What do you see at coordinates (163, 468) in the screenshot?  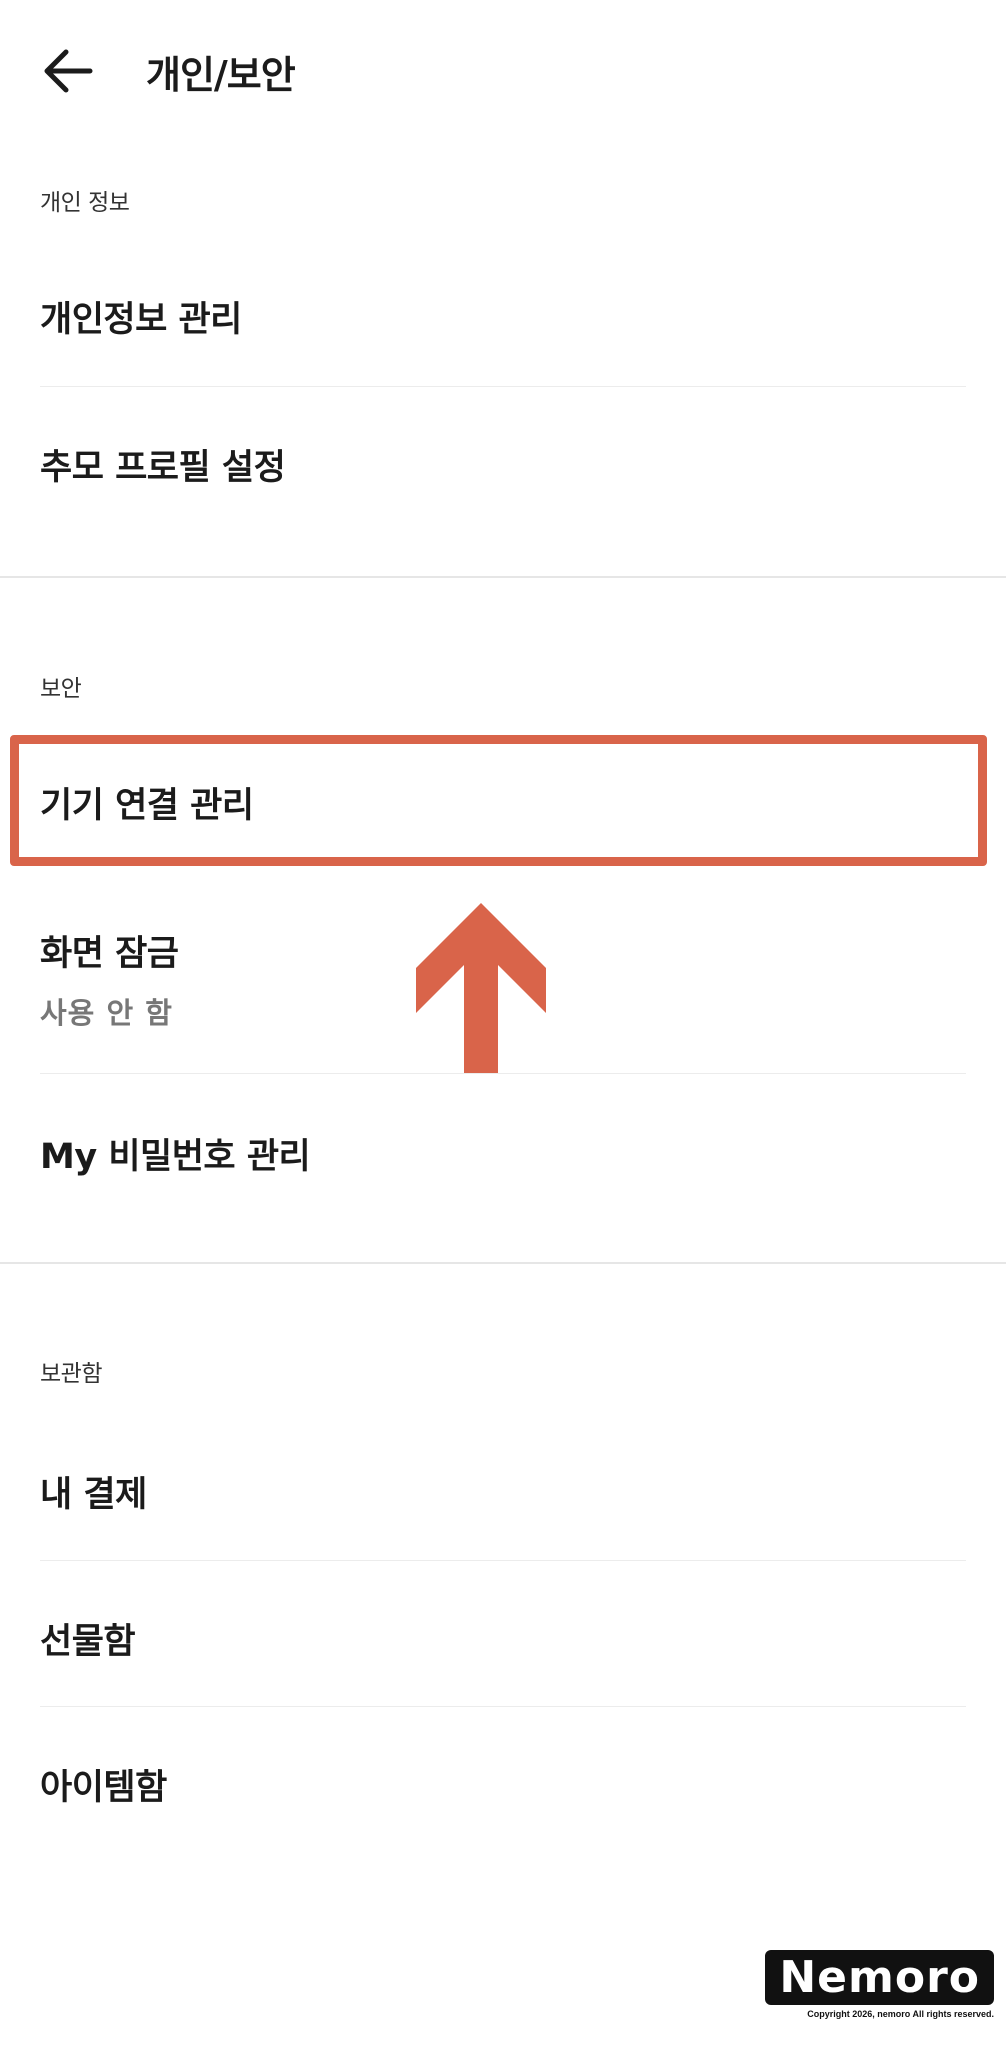 I see `menu-item-label: 추모 프로필 설정` at bounding box center [163, 468].